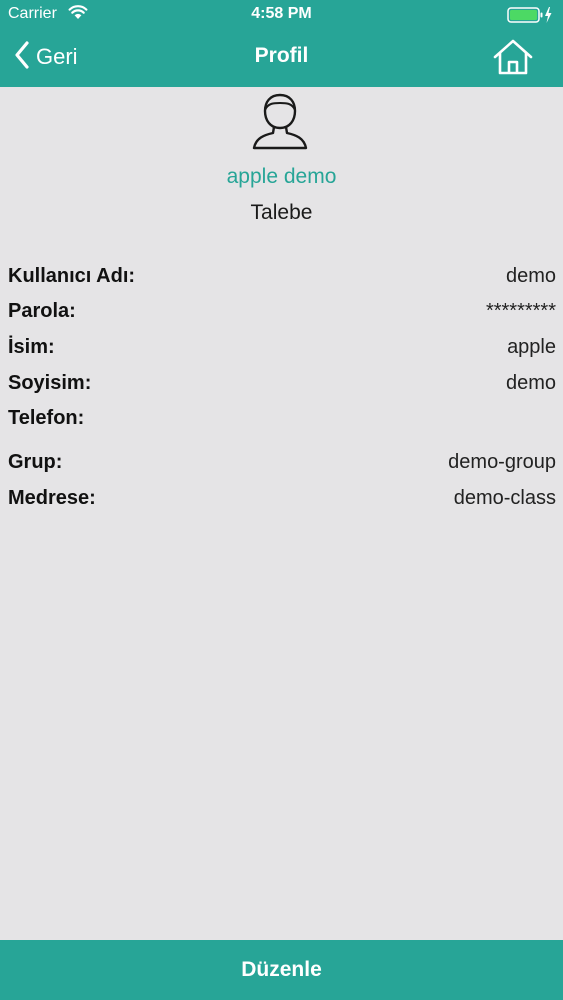 This screenshot has width=563, height=1000. Describe the element at coordinates (282, 498) in the screenshot. I see `info-row-school: Medrese: demo-class` at that location.